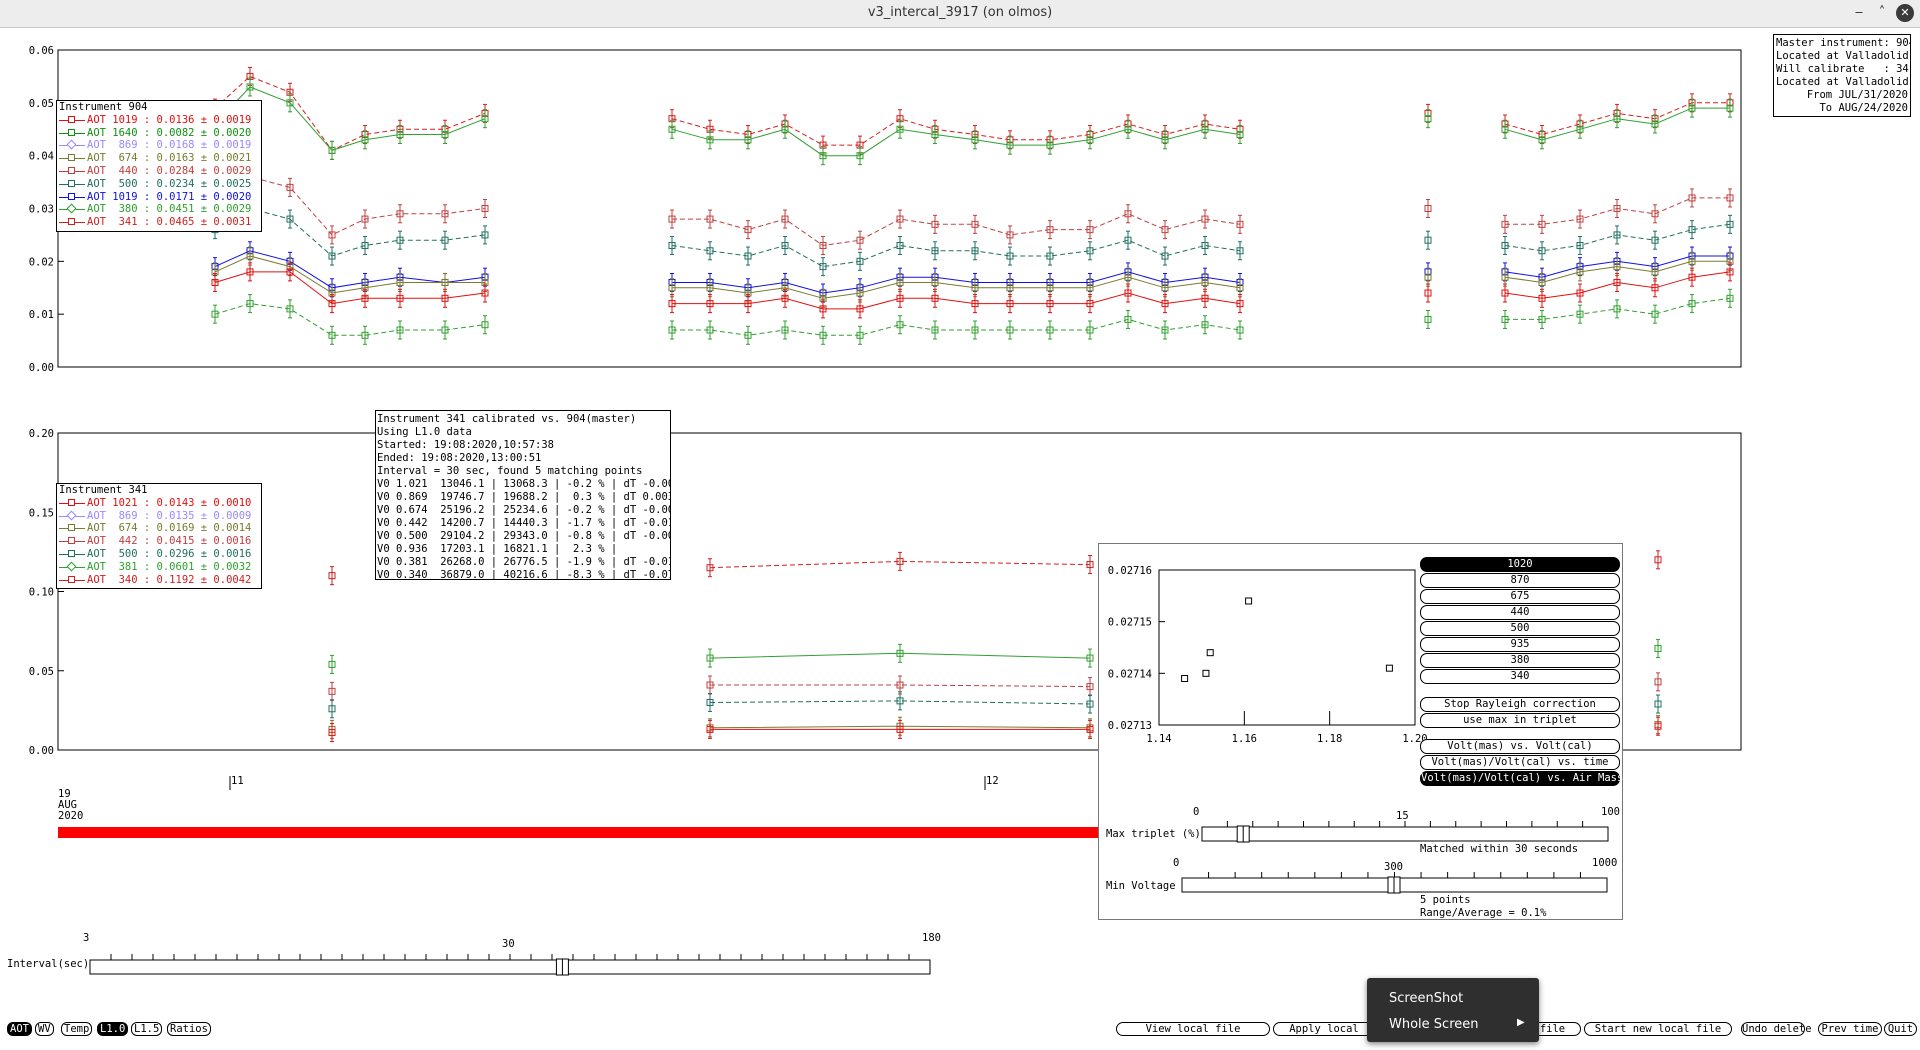 The height and width of the screenshot is (1050, 1920). I want to click on interval-scale-min: 3, so click(86, 938).